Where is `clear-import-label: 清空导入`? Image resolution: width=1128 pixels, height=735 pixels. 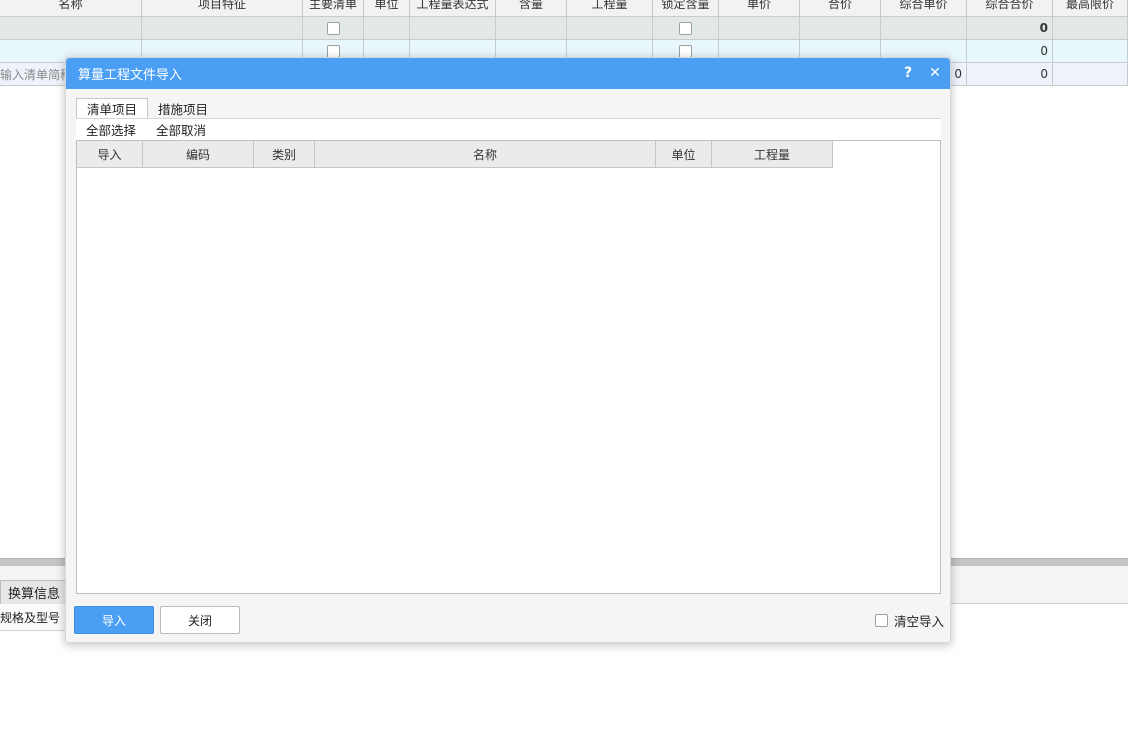
clear-import-label: 清空导入 is located at coordinates (919, 621).